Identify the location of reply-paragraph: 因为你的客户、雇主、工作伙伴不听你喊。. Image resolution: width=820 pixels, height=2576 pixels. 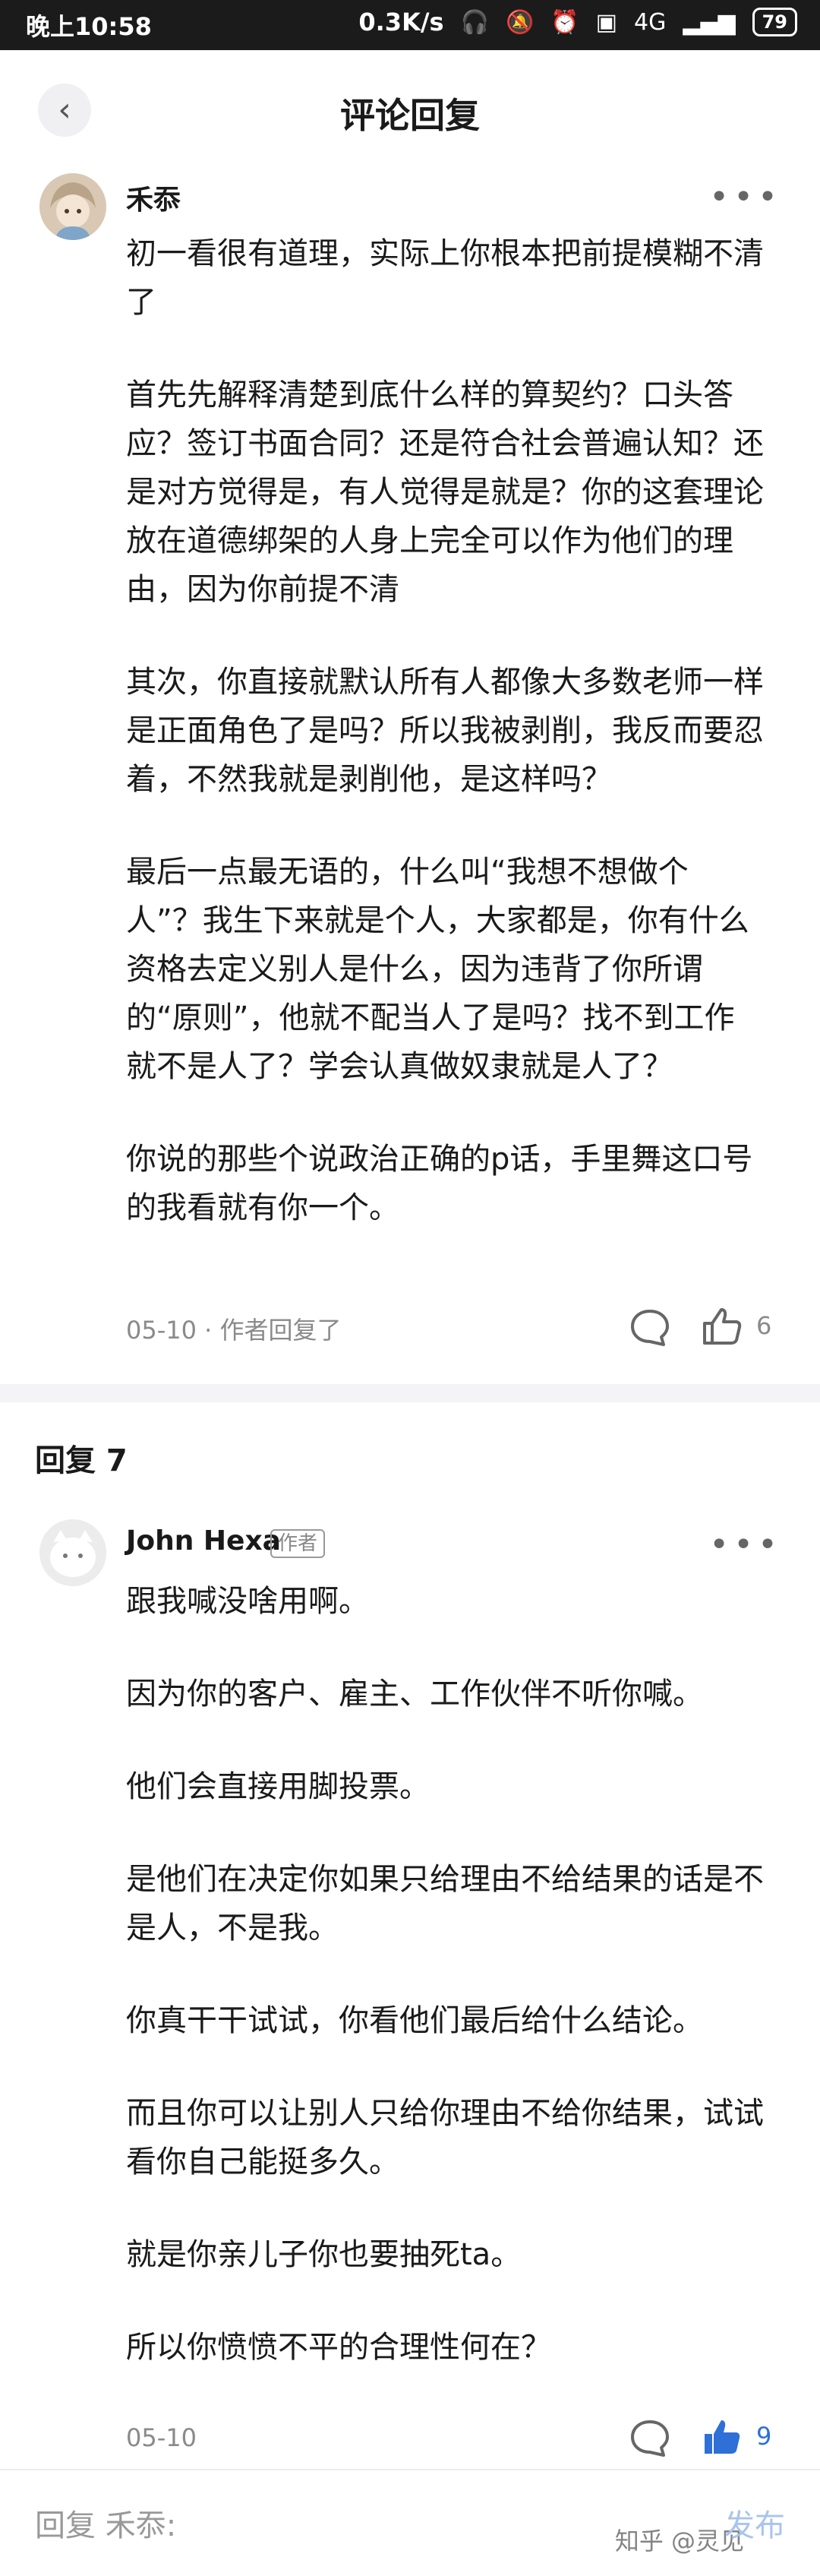
(415, 1694).